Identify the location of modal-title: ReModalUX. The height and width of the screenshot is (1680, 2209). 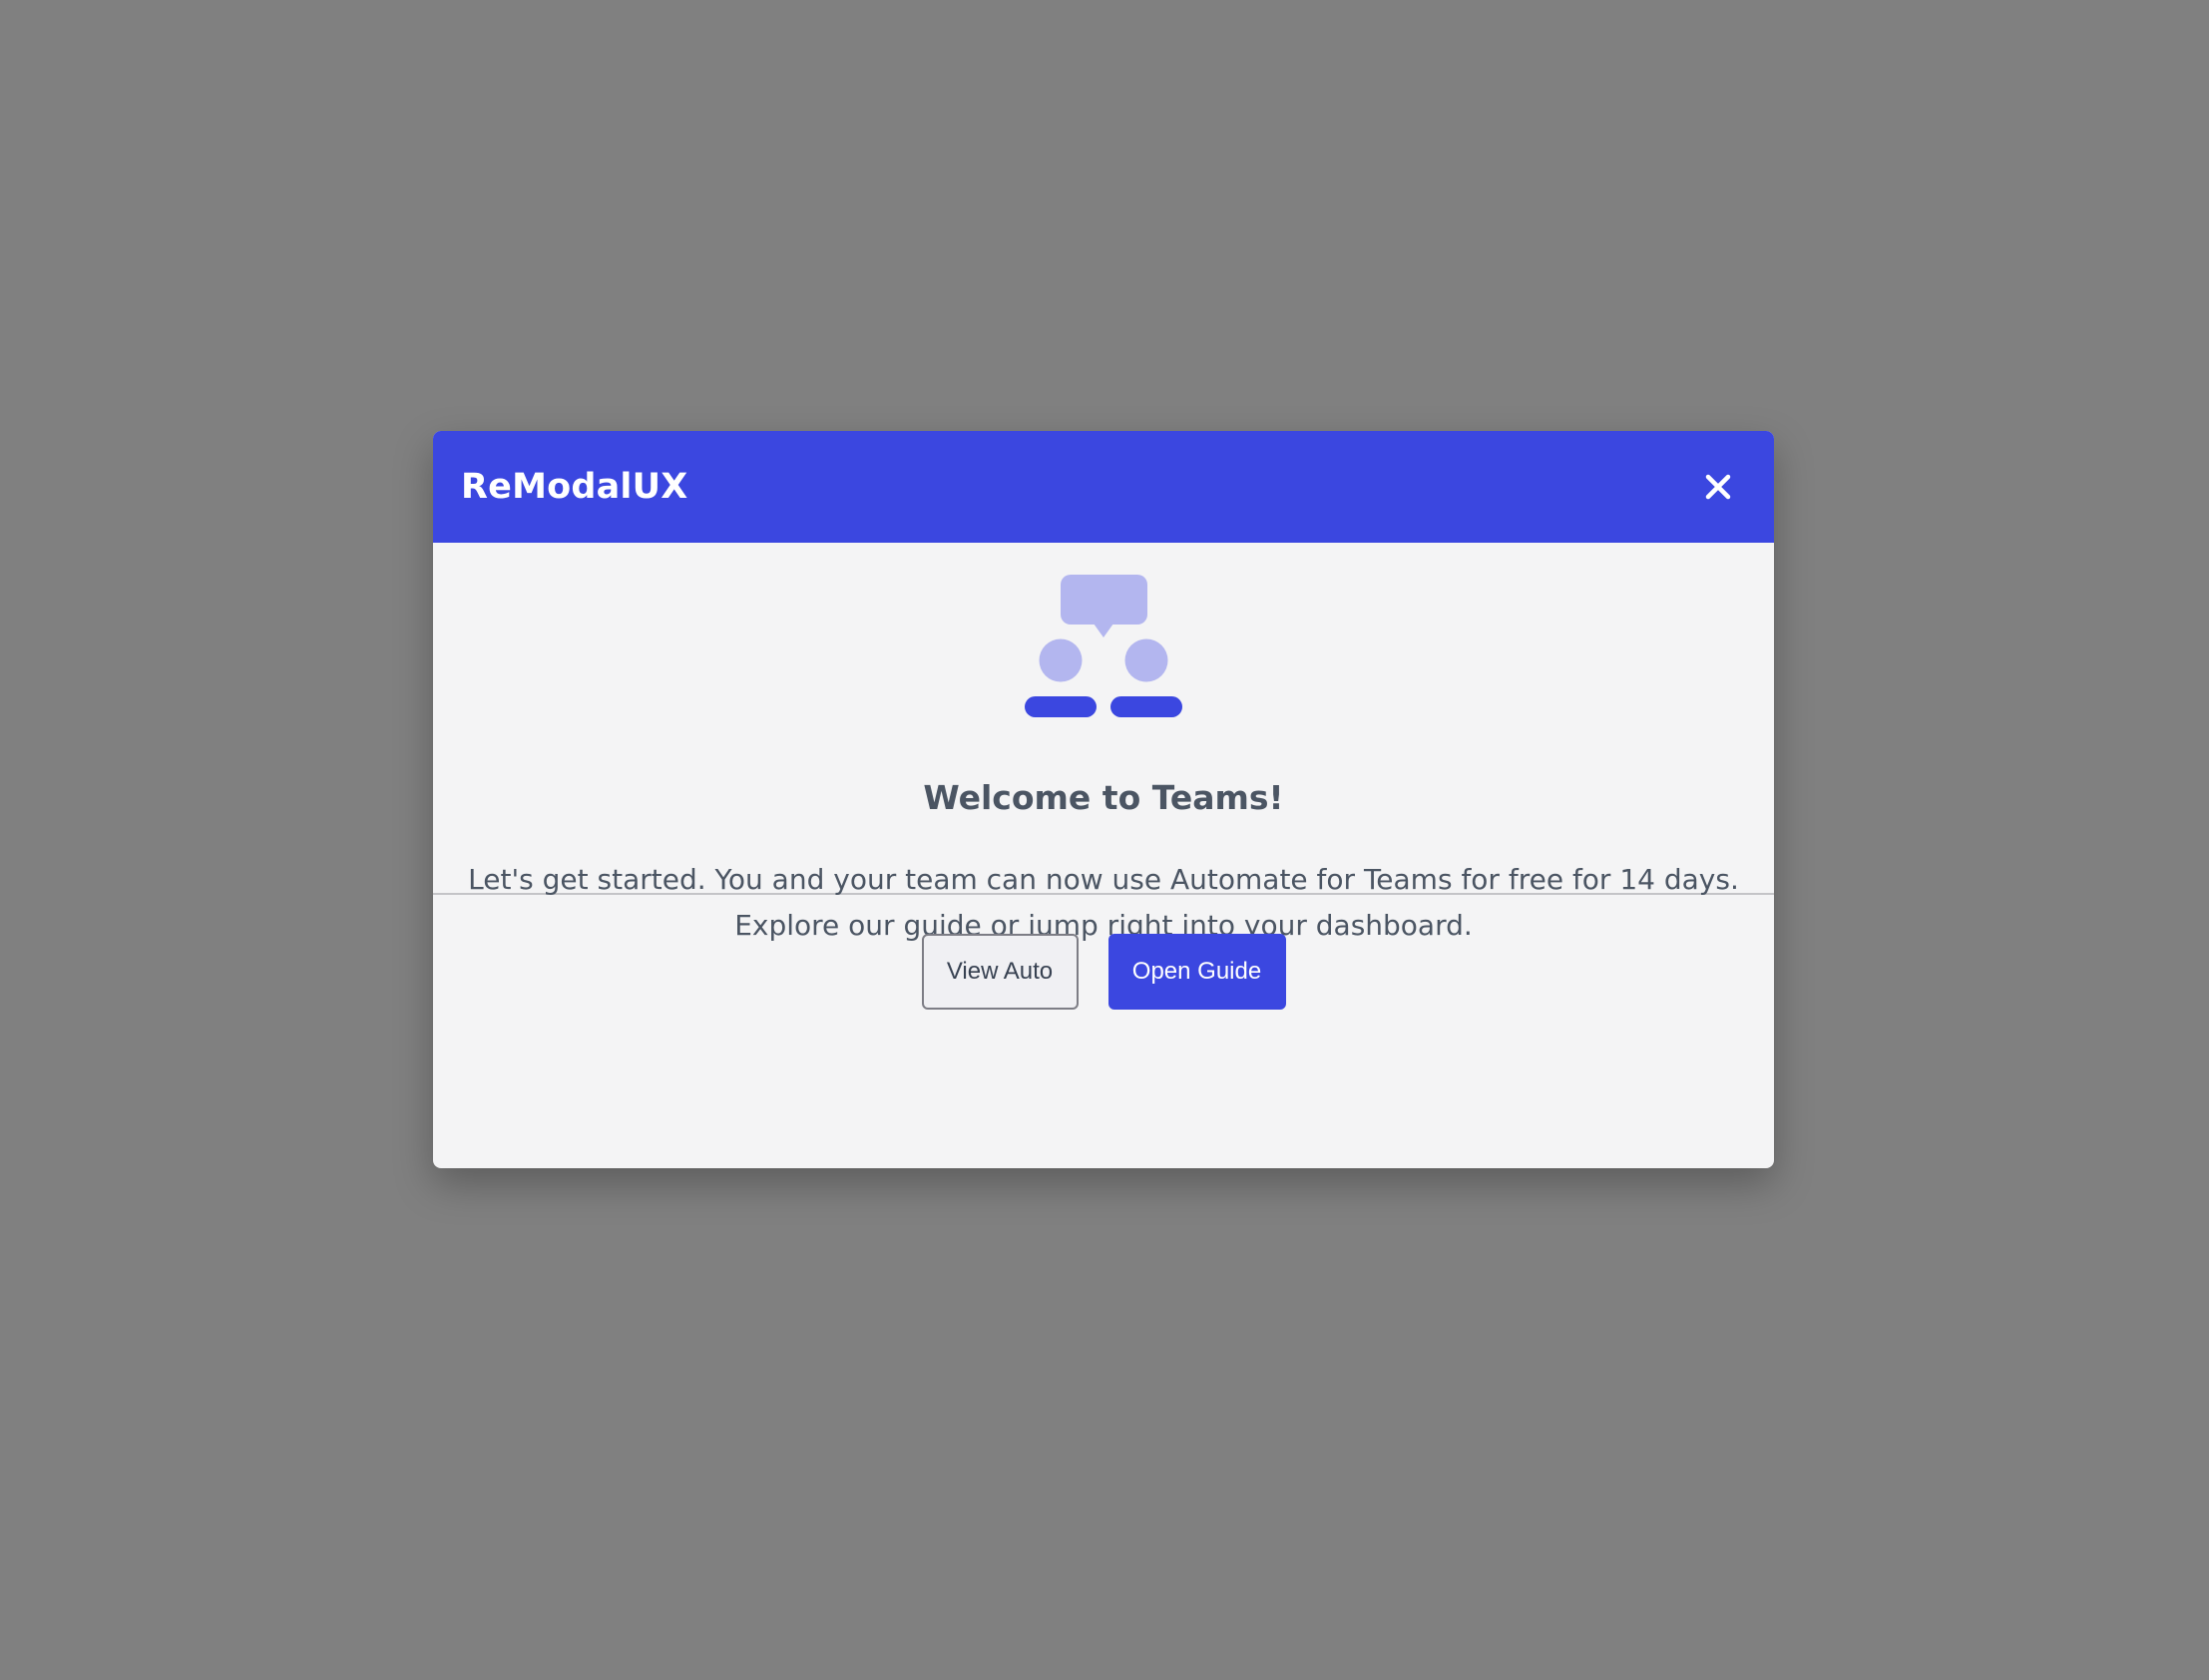
(574, 487).